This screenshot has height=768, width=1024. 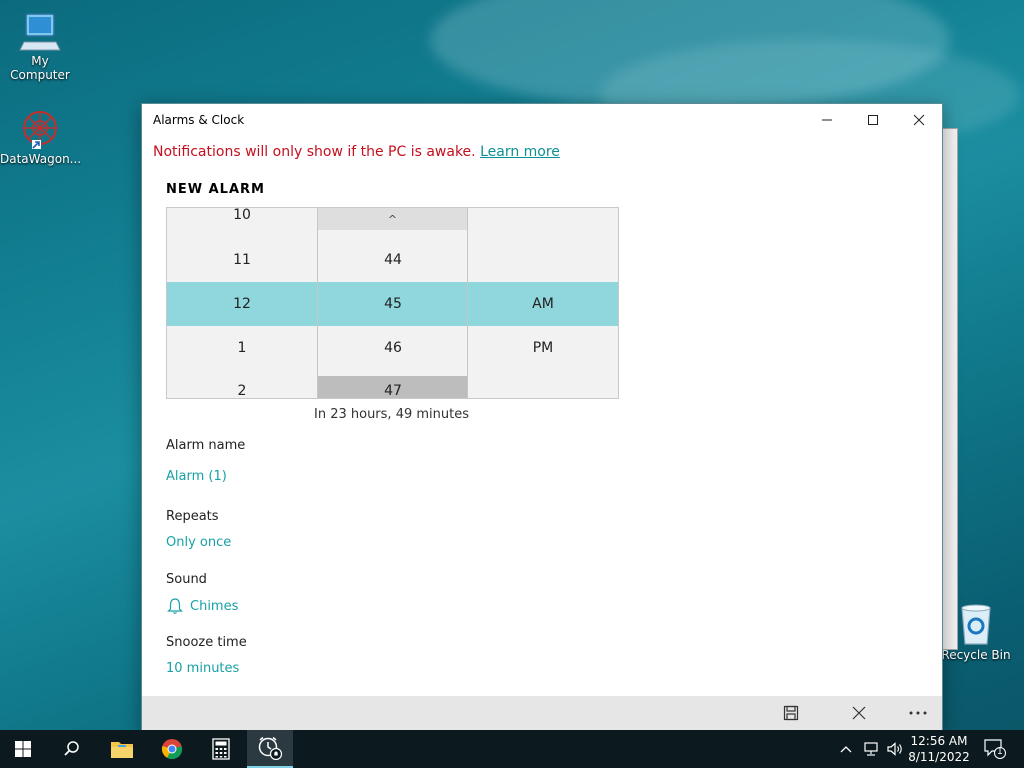 What do you see at coordinates (40, 32) in the screenshot?
I see `computer-icon` at bounding box center [40, 32].